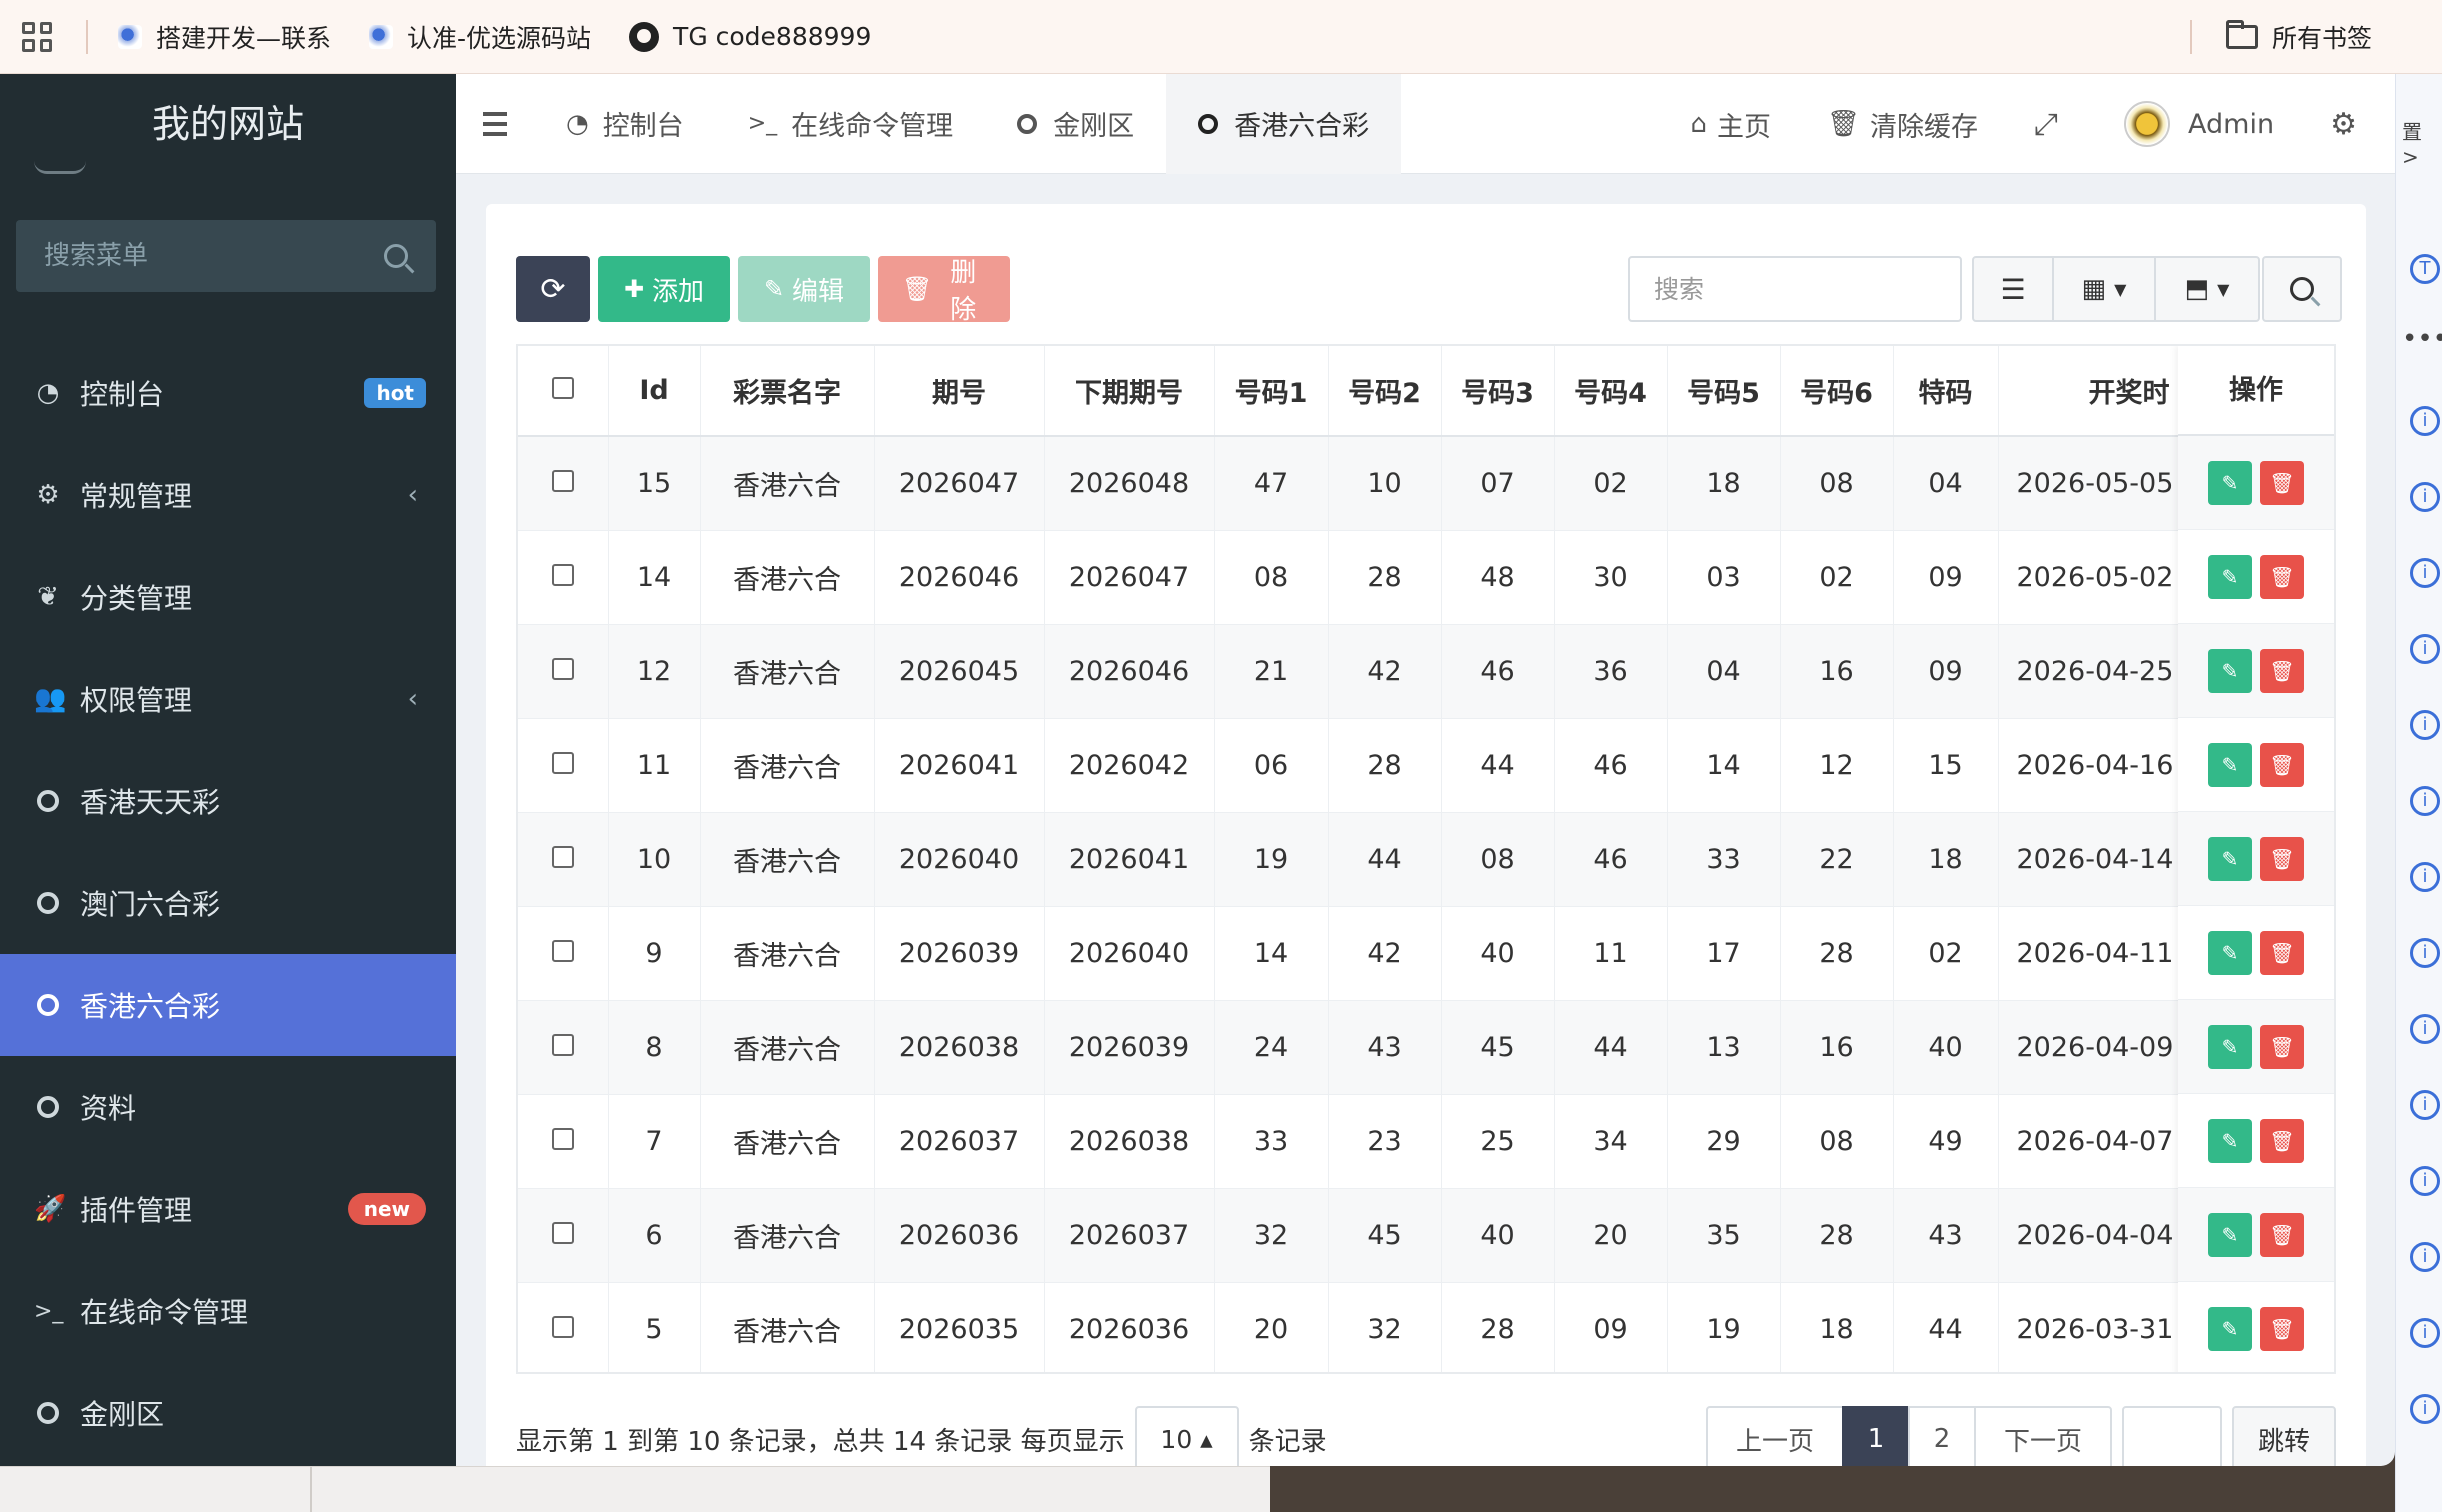 This screenshot has height=1512, width=2442. What do you see at coordinates (959, 391) in the screenshot?
I see `column-header: 期号` at bounding box center [959, 391].